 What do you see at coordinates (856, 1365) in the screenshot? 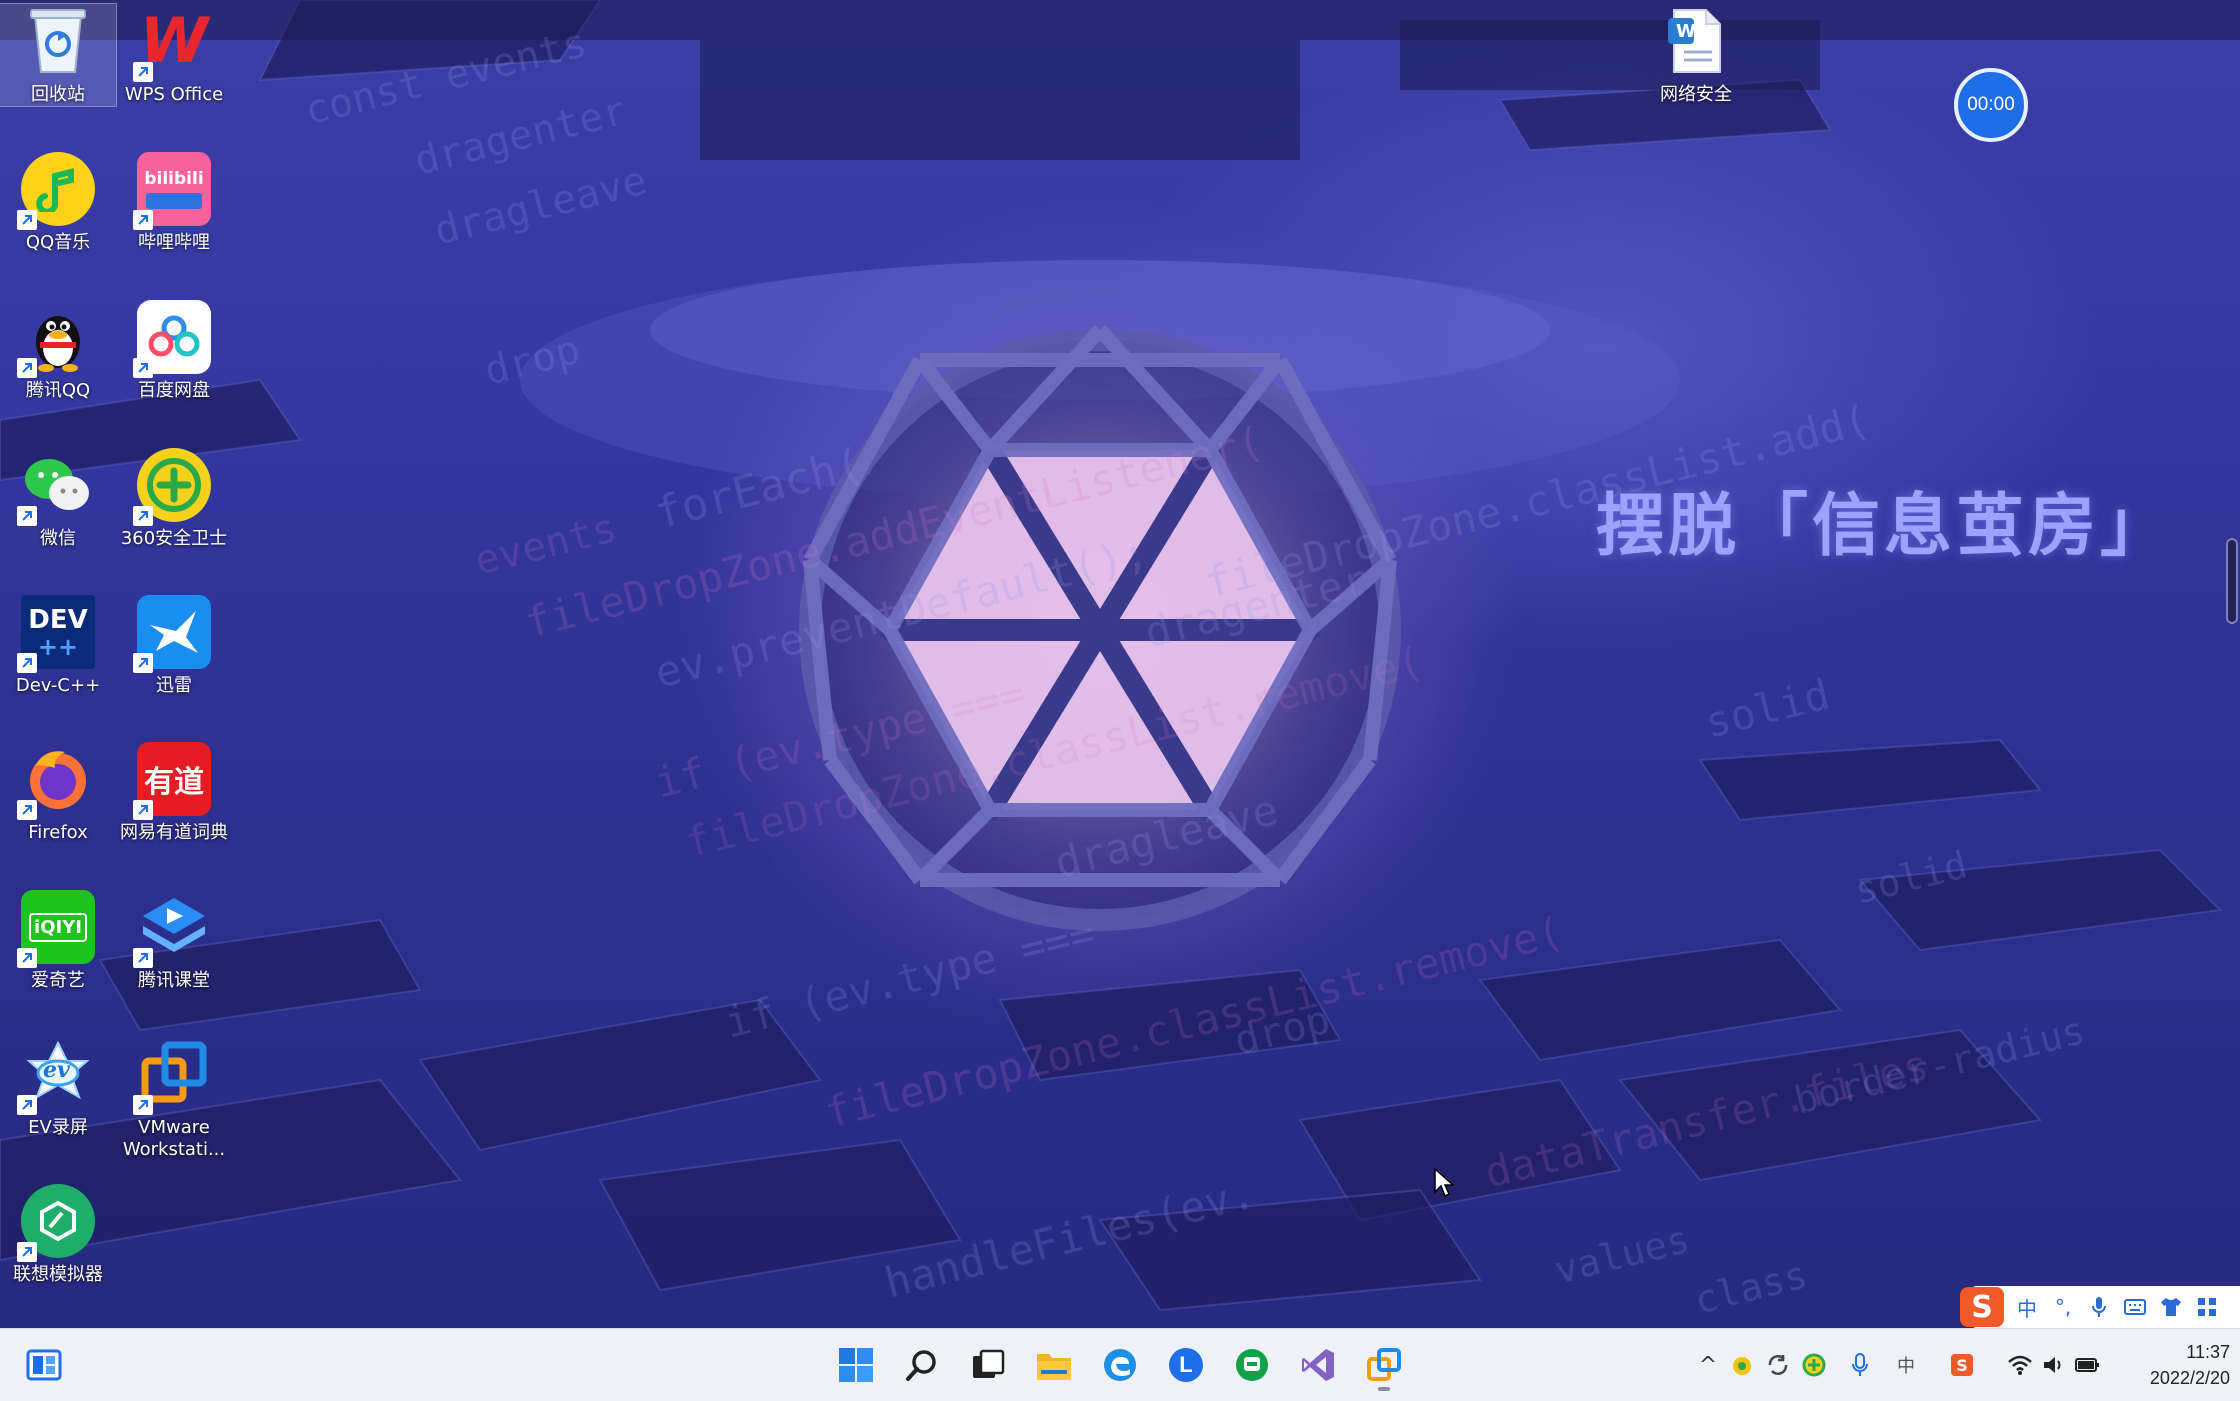
I see `start-button` at bounding box center [856, 1365].